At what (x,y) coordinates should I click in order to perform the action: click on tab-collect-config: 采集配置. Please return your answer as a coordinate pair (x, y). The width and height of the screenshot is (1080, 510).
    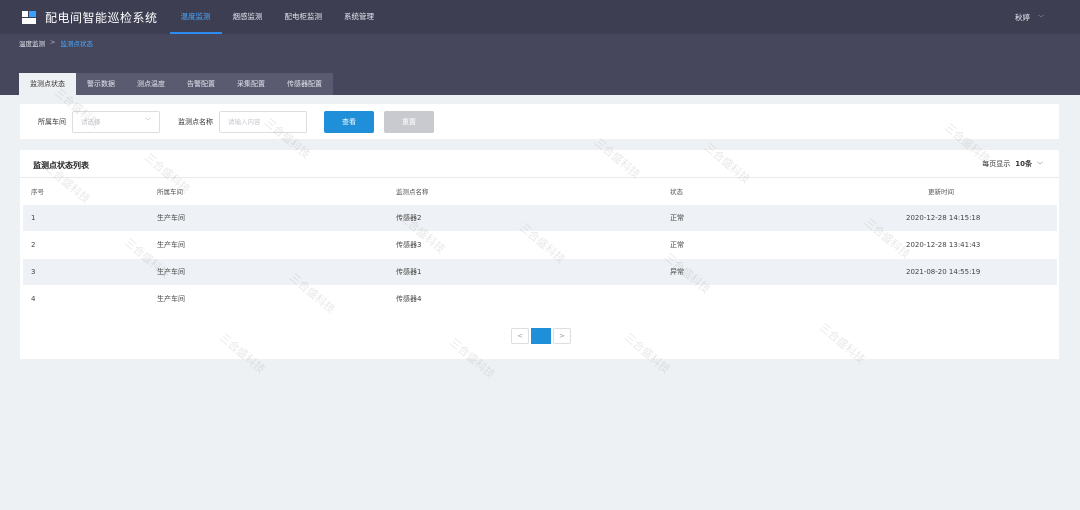
    Looking at the image, I should click on (251, 84).